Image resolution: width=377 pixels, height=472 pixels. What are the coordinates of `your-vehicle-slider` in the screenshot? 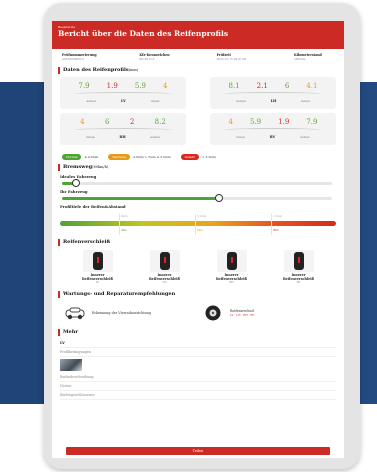 It's located at (198, 198).